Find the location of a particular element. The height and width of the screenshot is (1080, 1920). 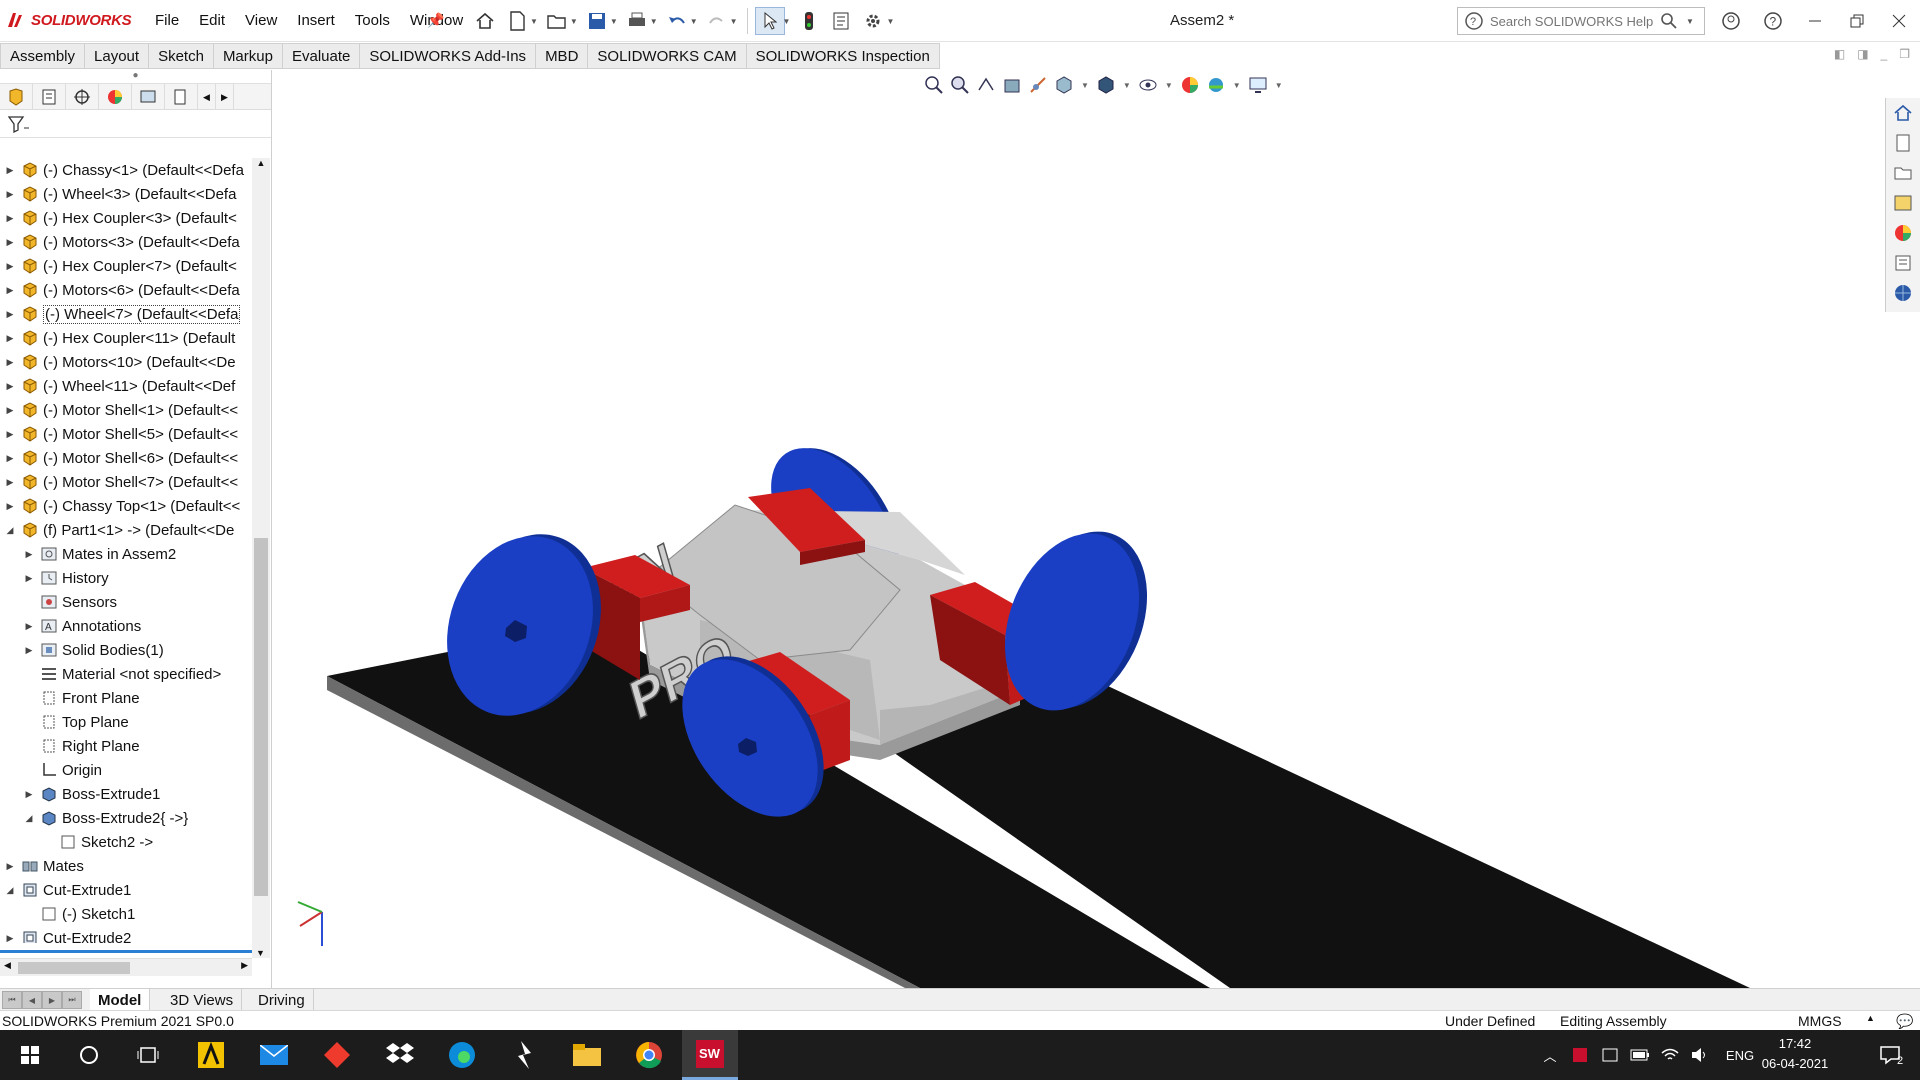

tree-item: ▶ (-) Hex Coupler<11> (Default is located at coordinates (126, 338).